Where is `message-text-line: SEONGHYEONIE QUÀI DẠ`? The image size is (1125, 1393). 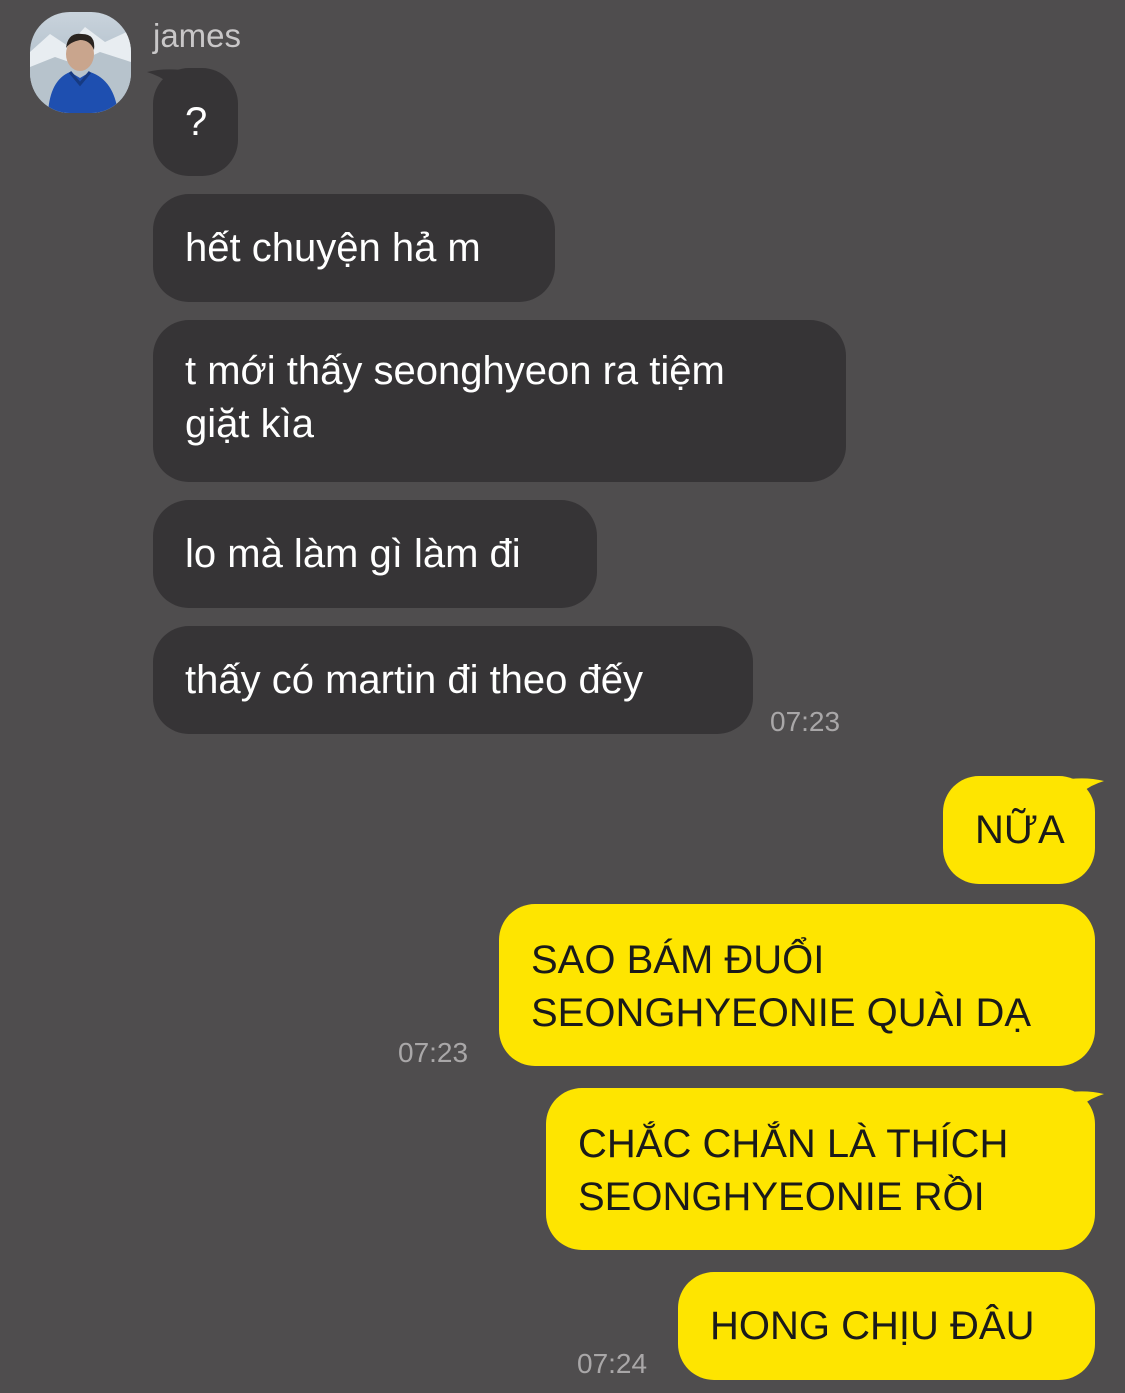
message-text-line: SEONGHYEONIE QUÀI DẠ is located at coordinates (781, 1013).